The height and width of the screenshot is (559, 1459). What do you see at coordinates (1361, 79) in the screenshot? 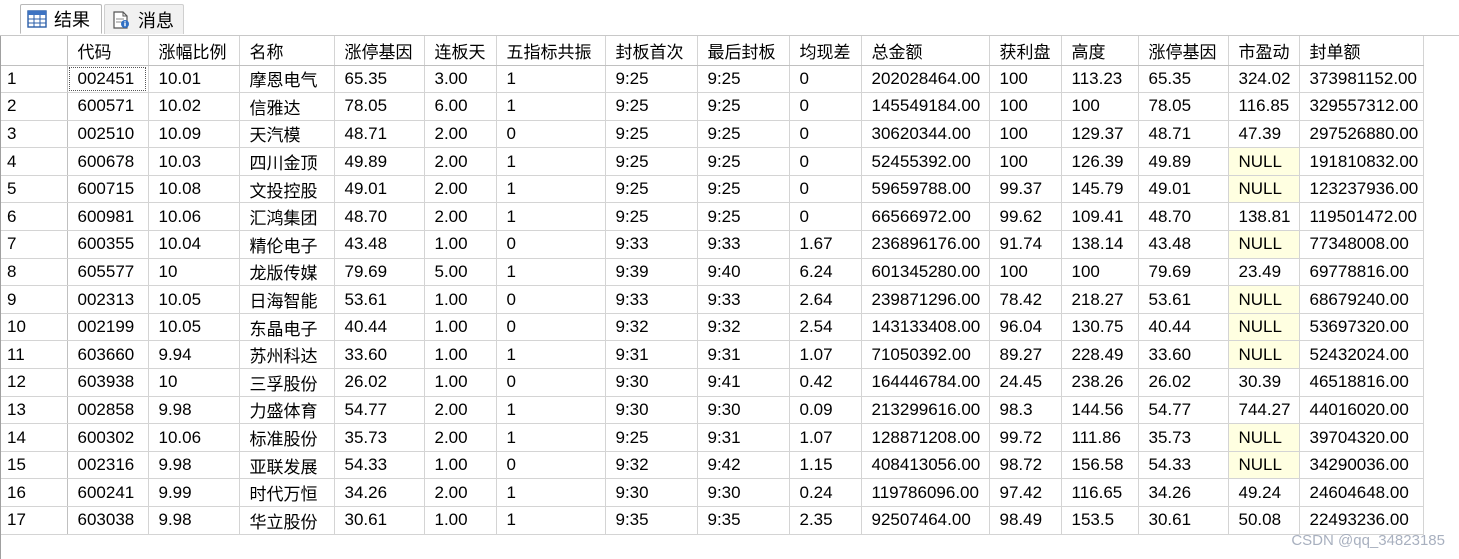
I see `grid-cell: 373981152.00` at bounding box center [1361, 79].